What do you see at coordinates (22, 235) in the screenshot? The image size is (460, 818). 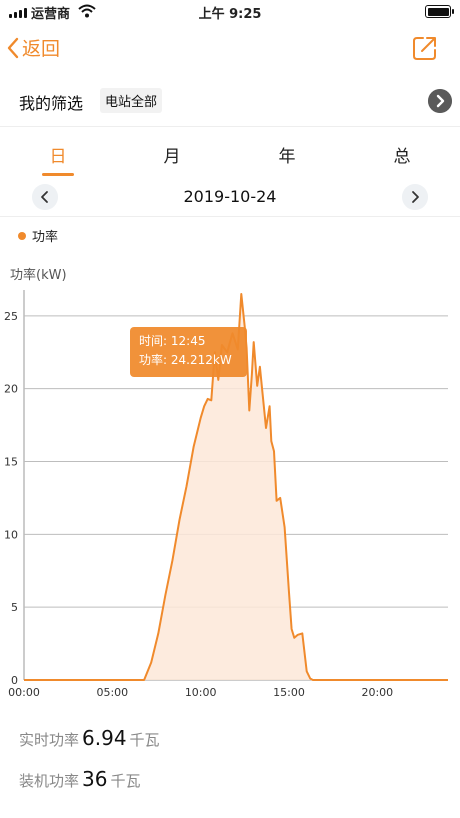 I see `legend-dot` at bounding box center [22, 235].